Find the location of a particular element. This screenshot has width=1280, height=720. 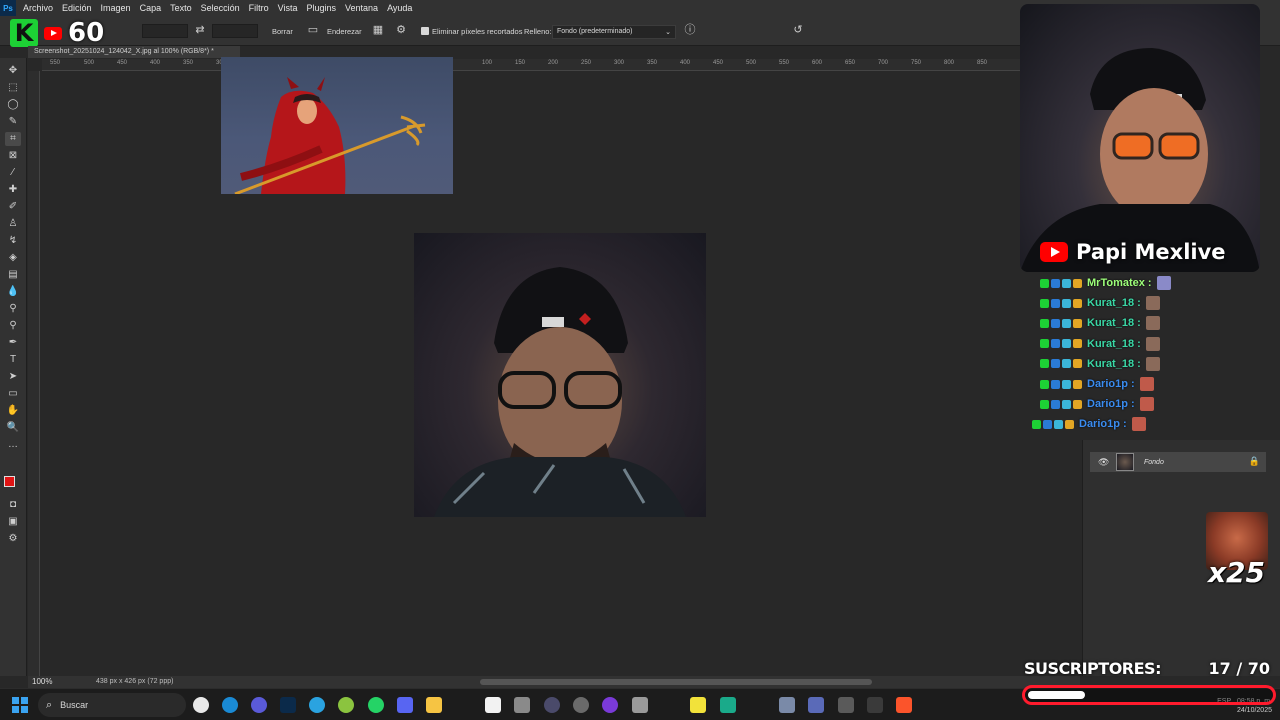

history-brush-tool-icon: ↯ is located at coordinates (13, 241).